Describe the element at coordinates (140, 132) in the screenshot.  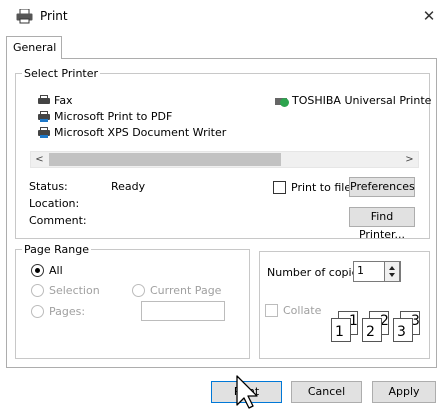
I see `printer-name: Microsoft XPS Document Writer` at that location.